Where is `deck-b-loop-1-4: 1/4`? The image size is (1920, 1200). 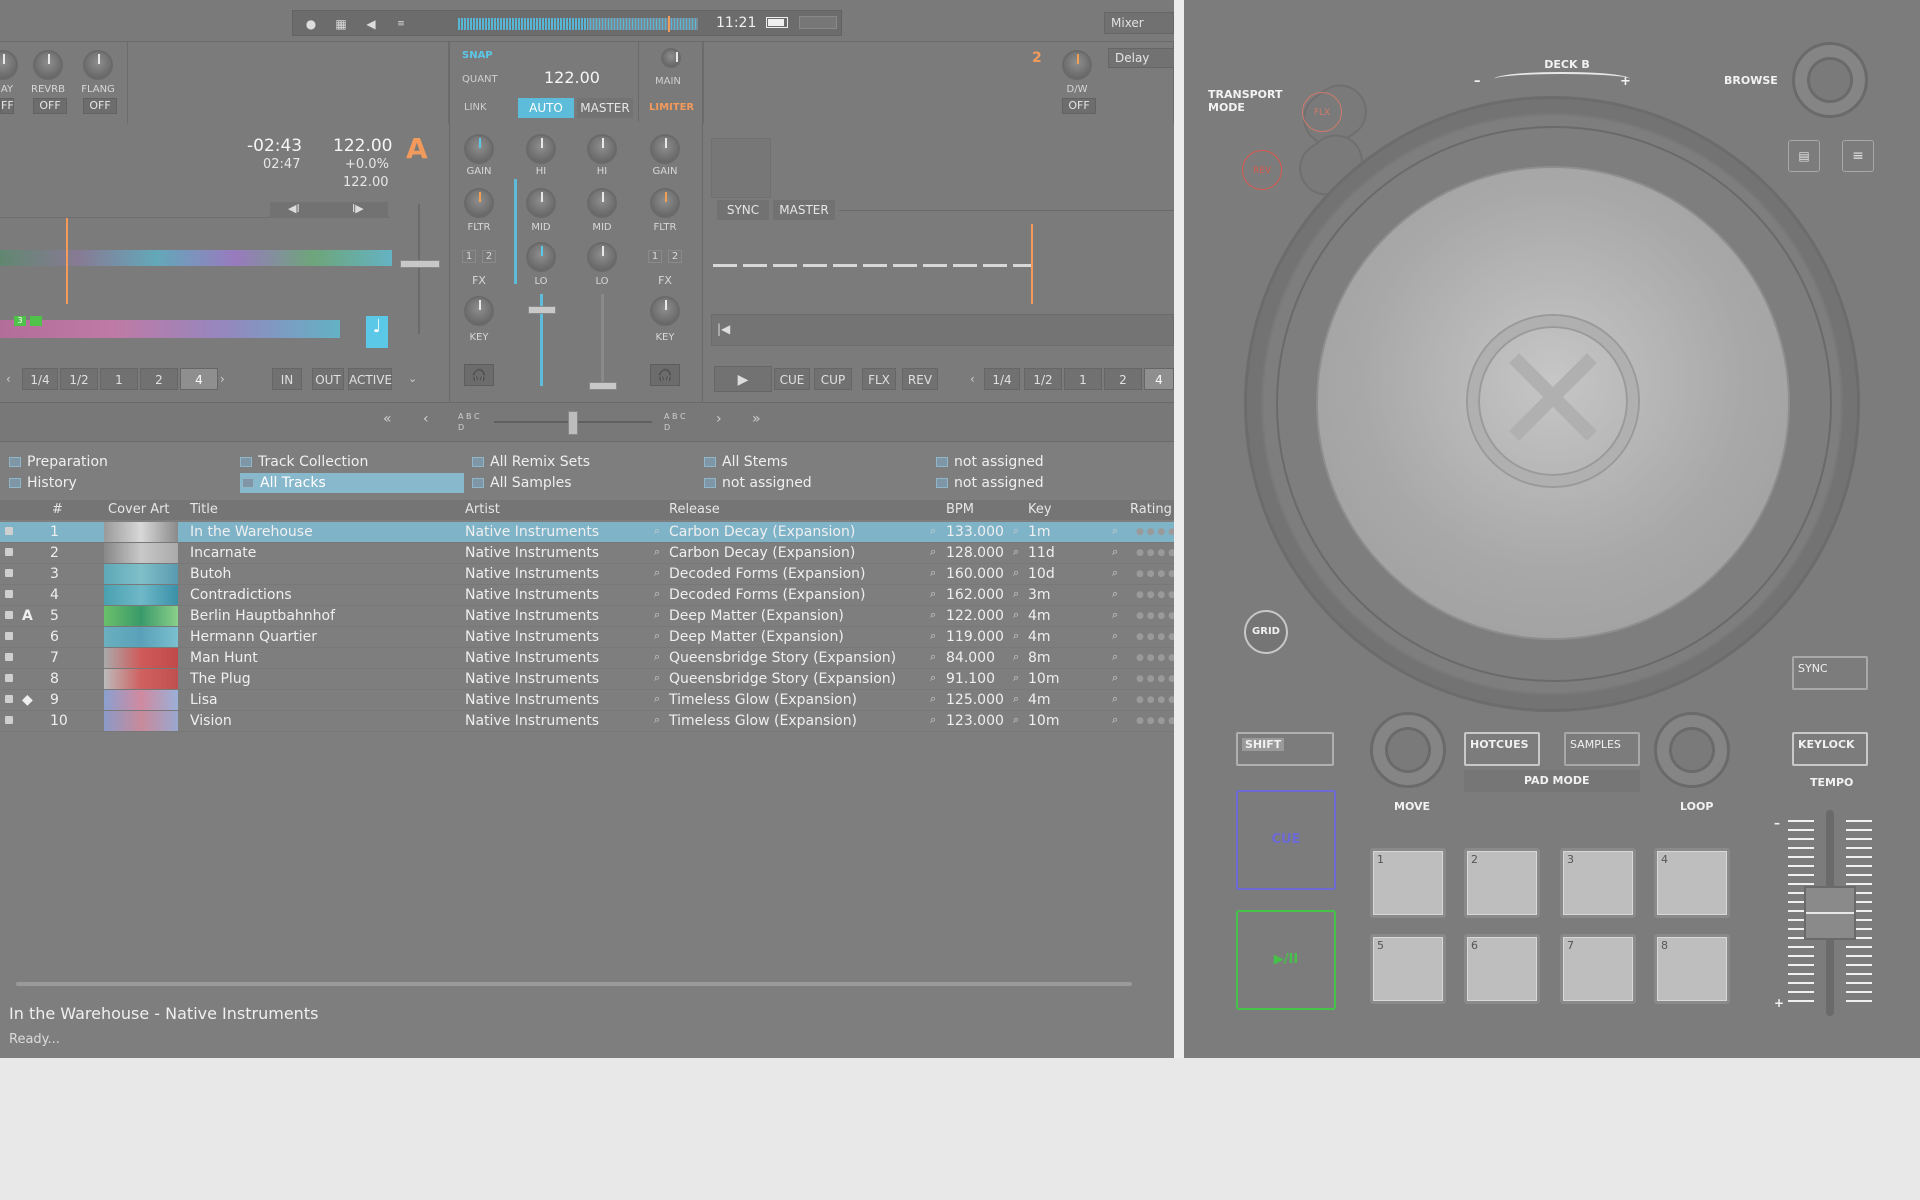 deck-b-loop-1-4: 1/4 is located at coordinates (1002, 379).